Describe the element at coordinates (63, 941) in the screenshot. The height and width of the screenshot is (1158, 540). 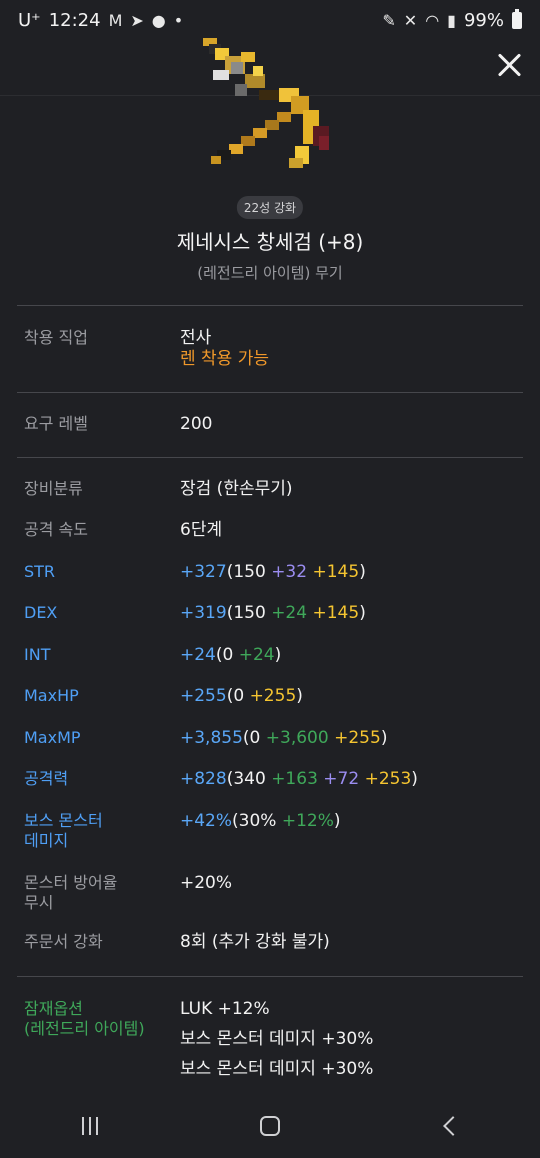
I see `scroll-label: 주문서 강화` at that location.